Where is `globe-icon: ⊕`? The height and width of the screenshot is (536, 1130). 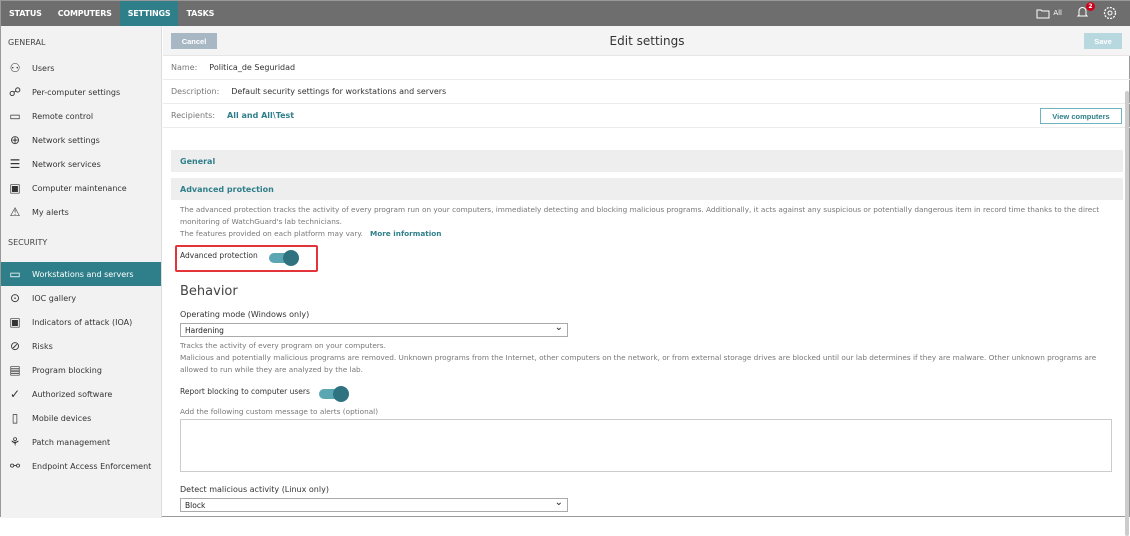 globe-icon: ⊕ is located at coordinates (15, 140).